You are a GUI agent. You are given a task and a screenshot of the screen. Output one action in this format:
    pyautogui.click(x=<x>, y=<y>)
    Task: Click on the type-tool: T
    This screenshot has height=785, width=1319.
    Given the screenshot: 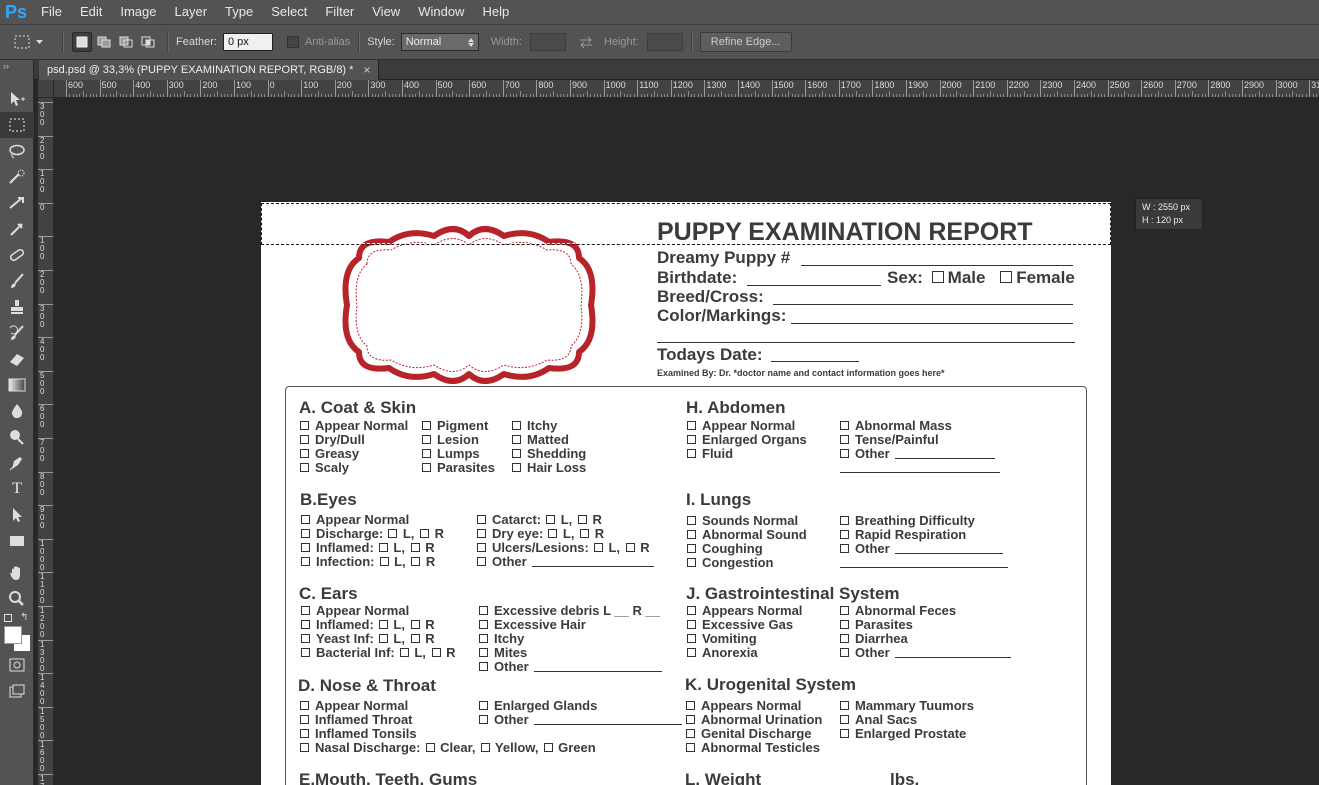 What is the action you would take?
    pyautogui.click(x=17, y=489)
    